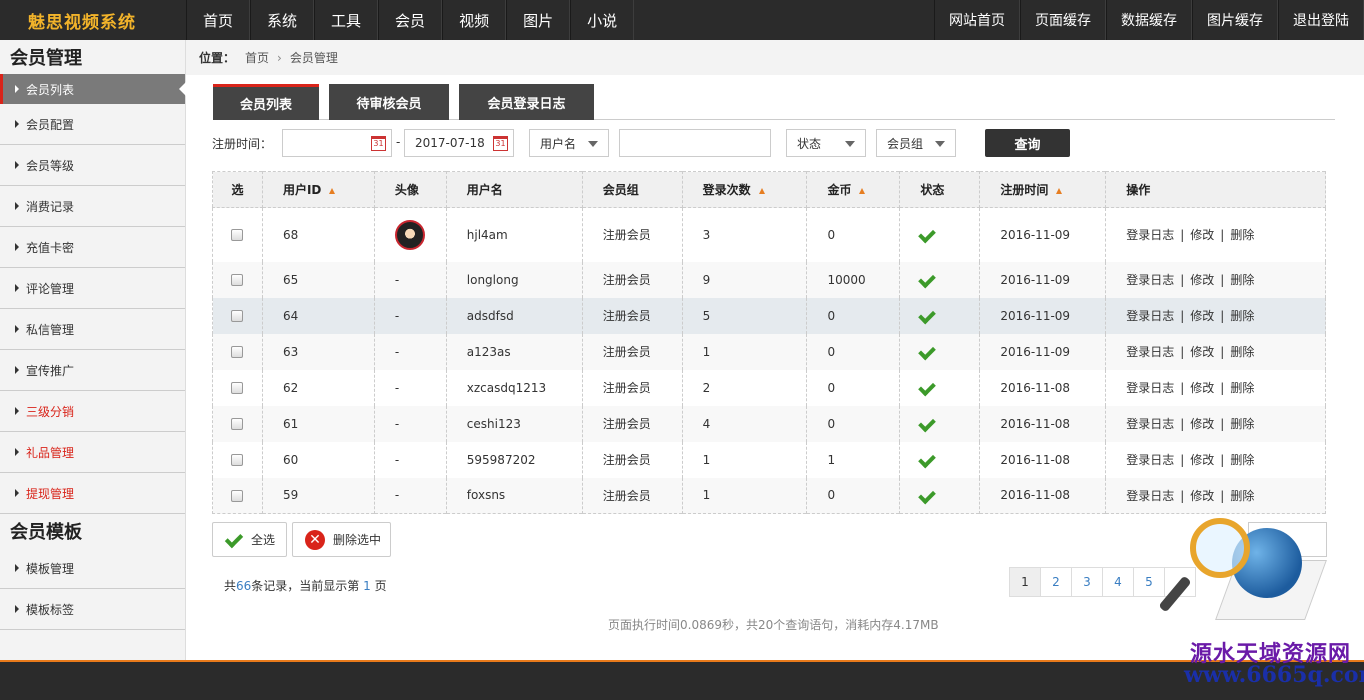 The image size is (1364, 700). Describe the element at coordinates (1321, 20) in the screenshot. I see `nav-logout: 退出登陆` at that location.